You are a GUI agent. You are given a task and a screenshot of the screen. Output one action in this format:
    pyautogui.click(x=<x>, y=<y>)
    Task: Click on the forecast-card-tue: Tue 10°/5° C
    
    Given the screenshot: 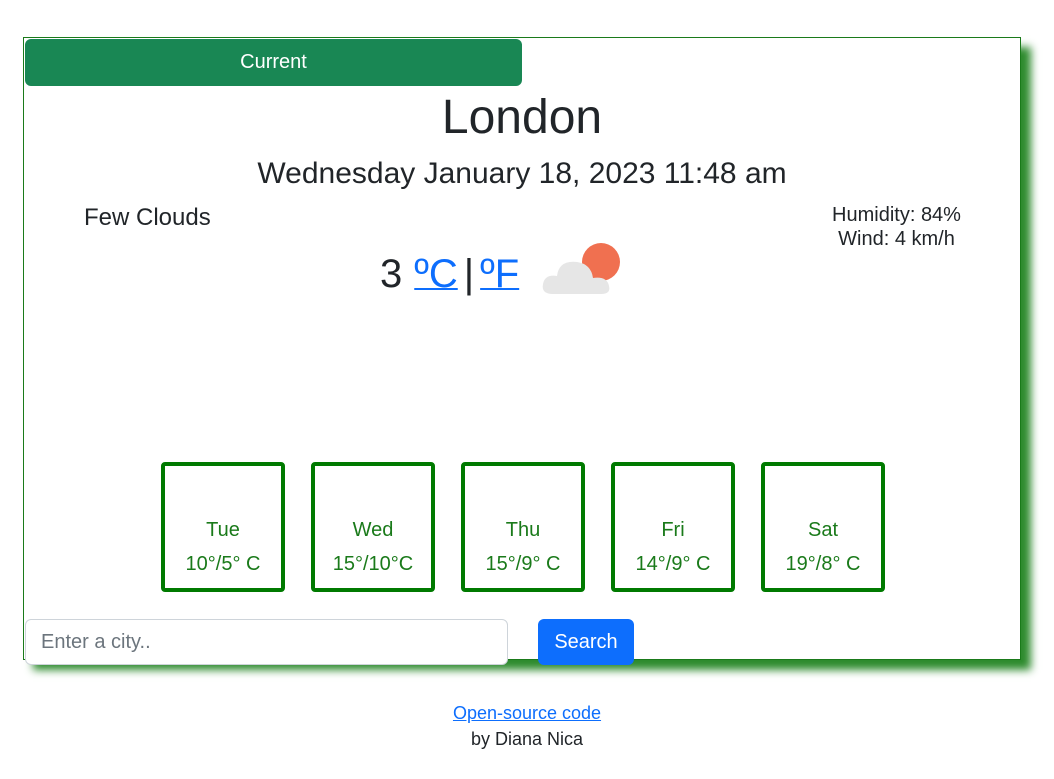 What is the action you would take?
    pyautogui.click(x=223, y=527)
    